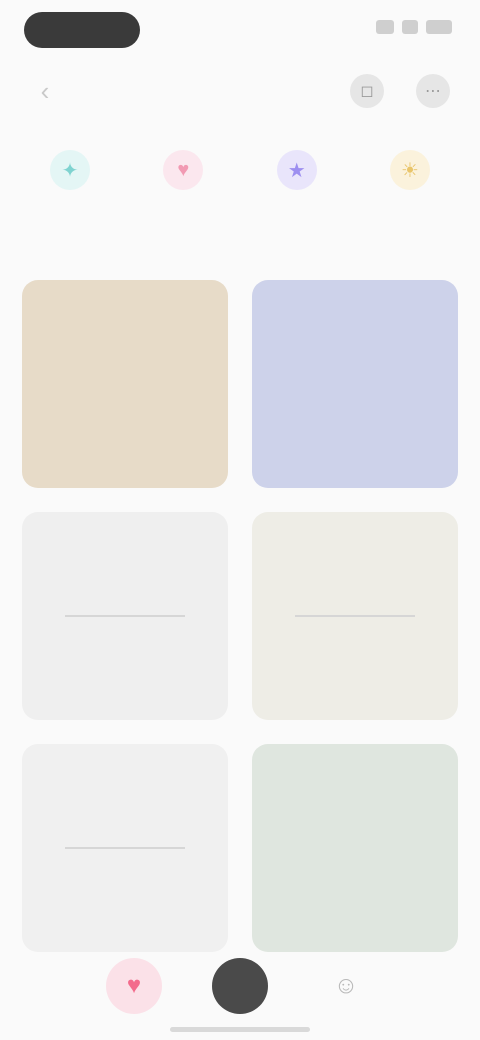 The height and width of the screenshot is (1040, 480). What do you see at coordinates (183, 195) in the screenshot?
I see `category-item: ♥` at bounding box center [183, 195].